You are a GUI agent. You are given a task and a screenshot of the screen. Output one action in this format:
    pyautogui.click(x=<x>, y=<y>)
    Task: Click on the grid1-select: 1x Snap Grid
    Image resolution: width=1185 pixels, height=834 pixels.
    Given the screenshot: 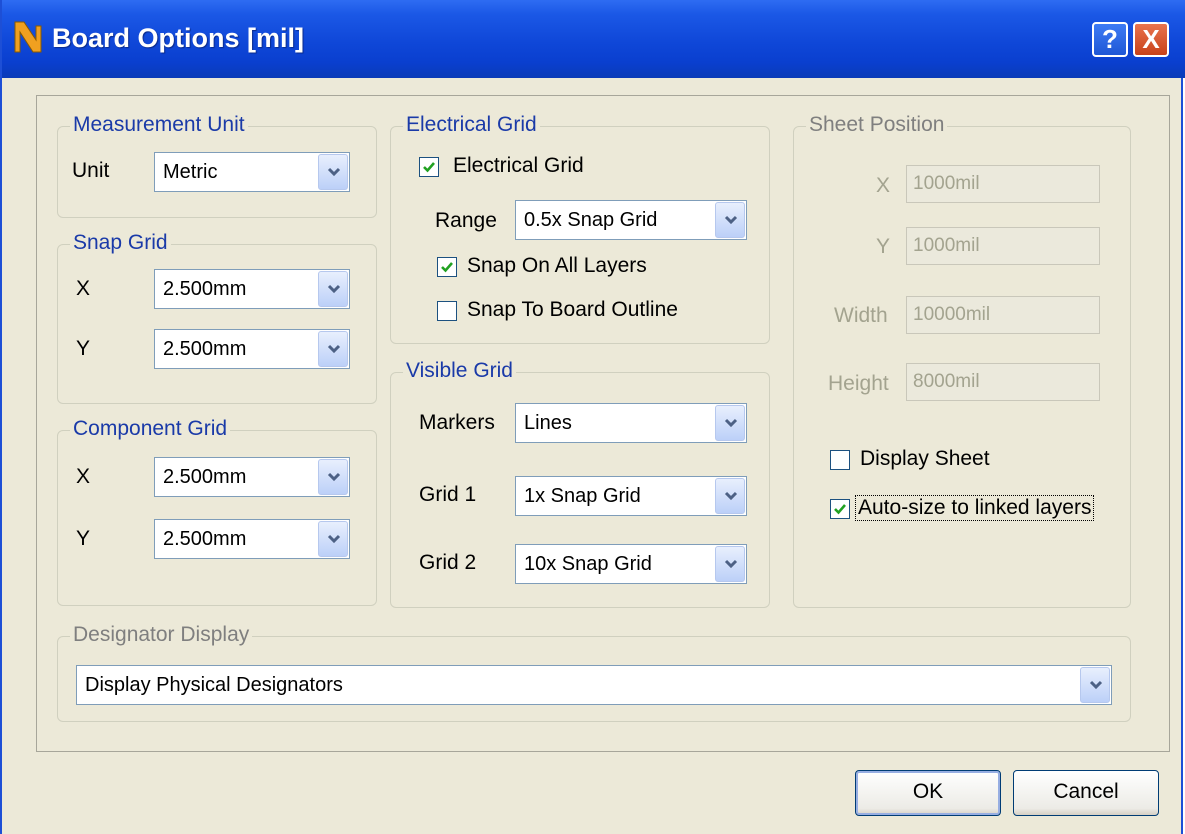 What is the action you would take?
    pyautogui.click(x=631, y=496)
    